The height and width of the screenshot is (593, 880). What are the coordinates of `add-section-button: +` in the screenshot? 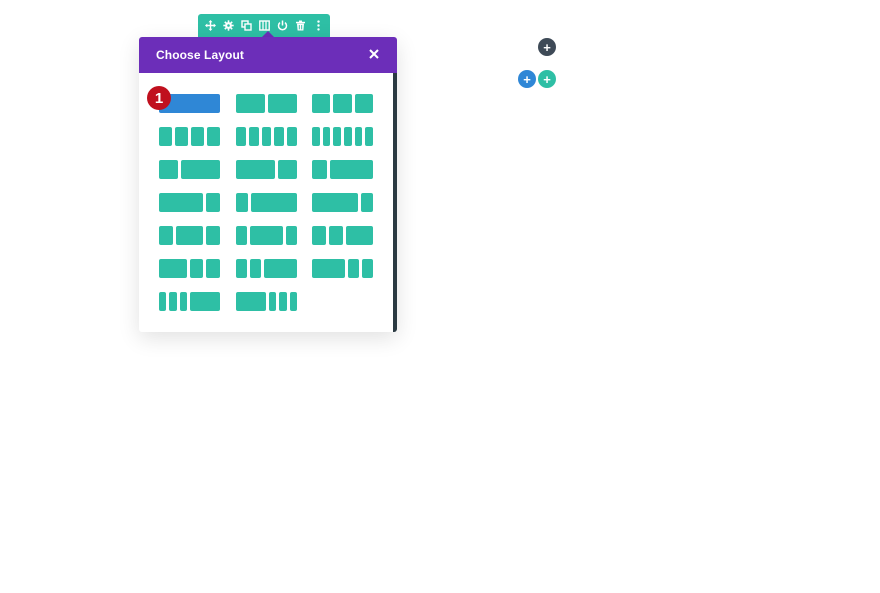 It's located at (547, 47).